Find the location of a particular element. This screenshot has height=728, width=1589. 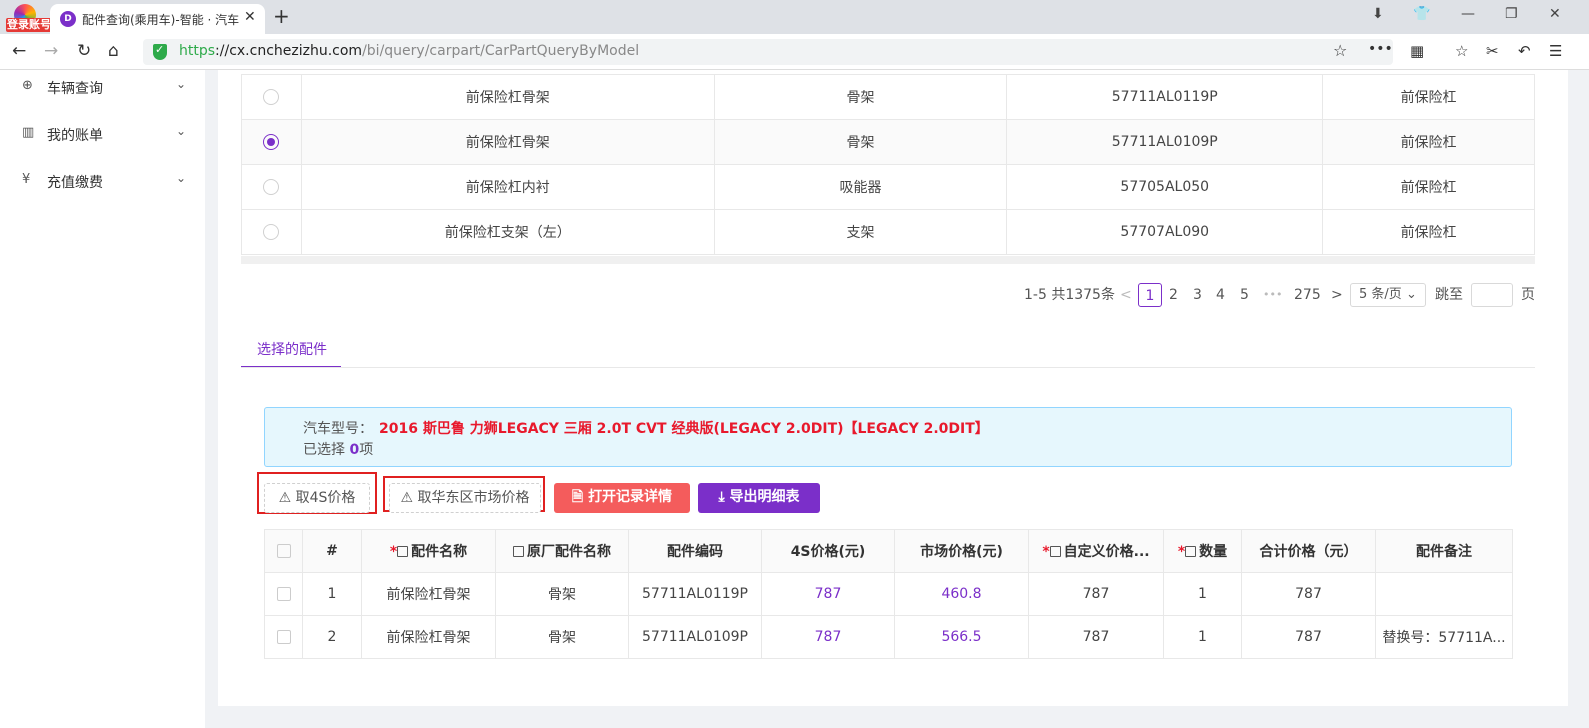

jump-page-input is located at coordinates (1492, 295).